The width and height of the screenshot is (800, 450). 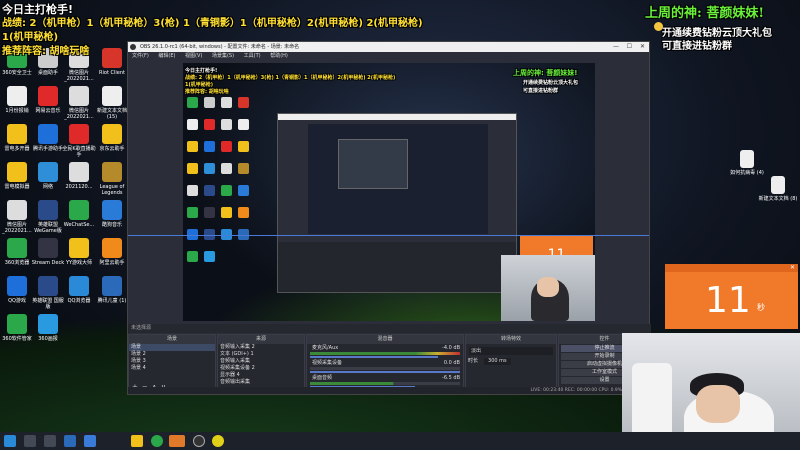 What do you see at coordinates (112, 190) in the screenshot?
I see `desktop-icon-label: League of Legends` at bounding box center [112, 190].